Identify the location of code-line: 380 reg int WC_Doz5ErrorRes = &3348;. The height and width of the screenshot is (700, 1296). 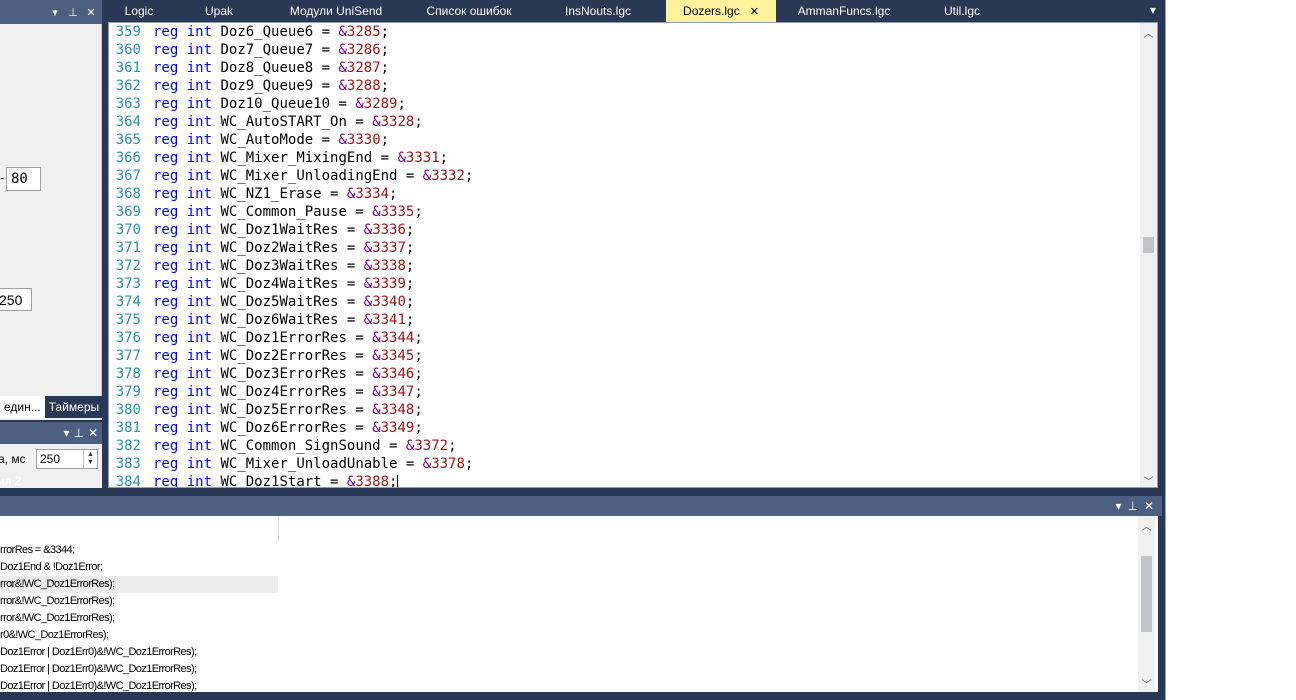
(624, 410).